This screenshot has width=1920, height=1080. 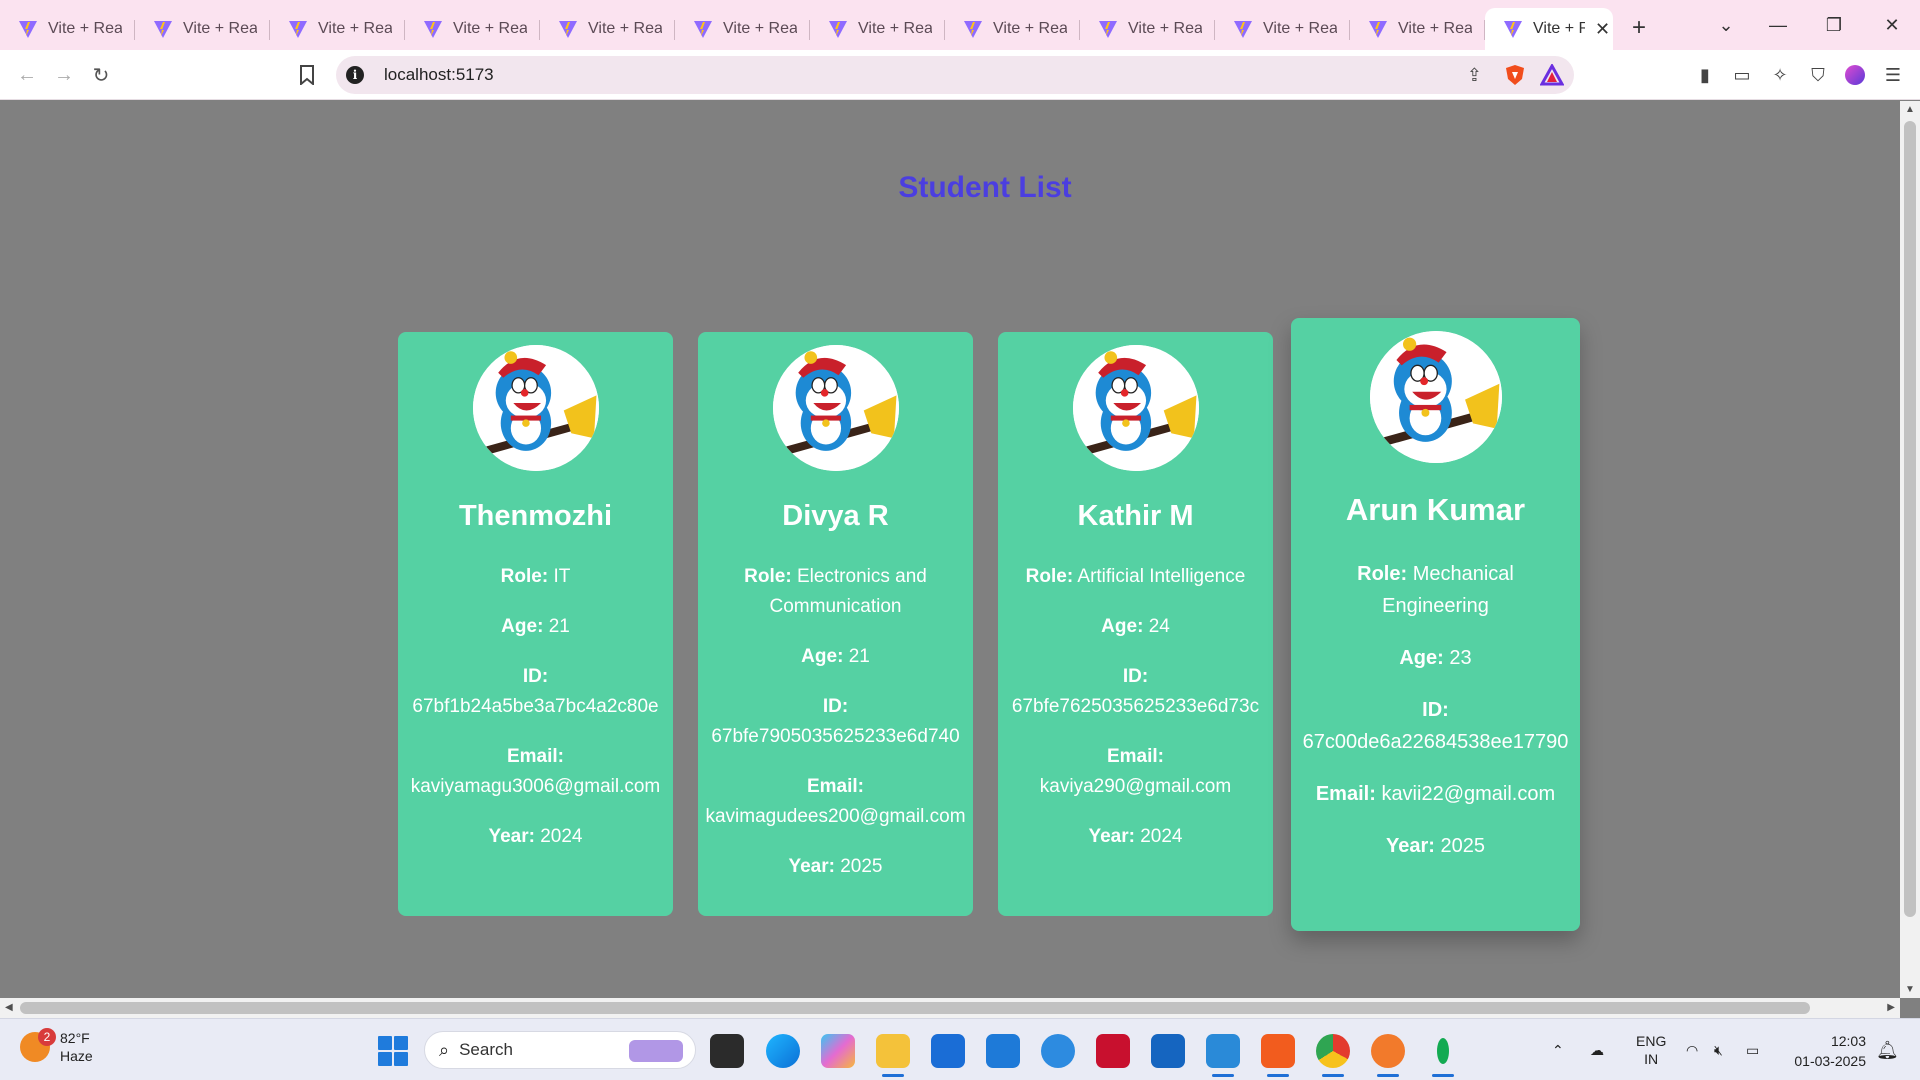 I want to click on language-indicator: ENG IN, so click(x=1651, y=1049).